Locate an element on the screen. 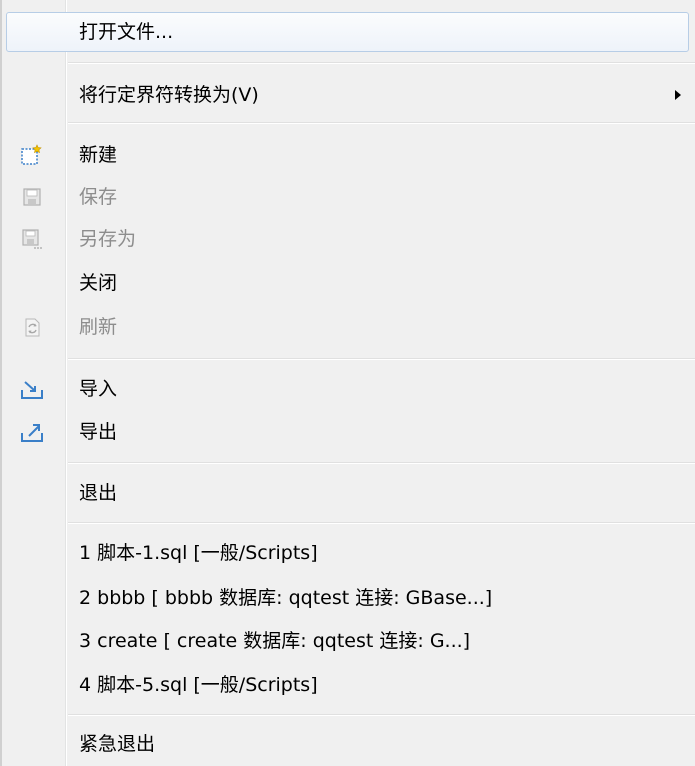 The image size is (695, 766). menu-item-label: 新建 is located at coordinates (98, 155).